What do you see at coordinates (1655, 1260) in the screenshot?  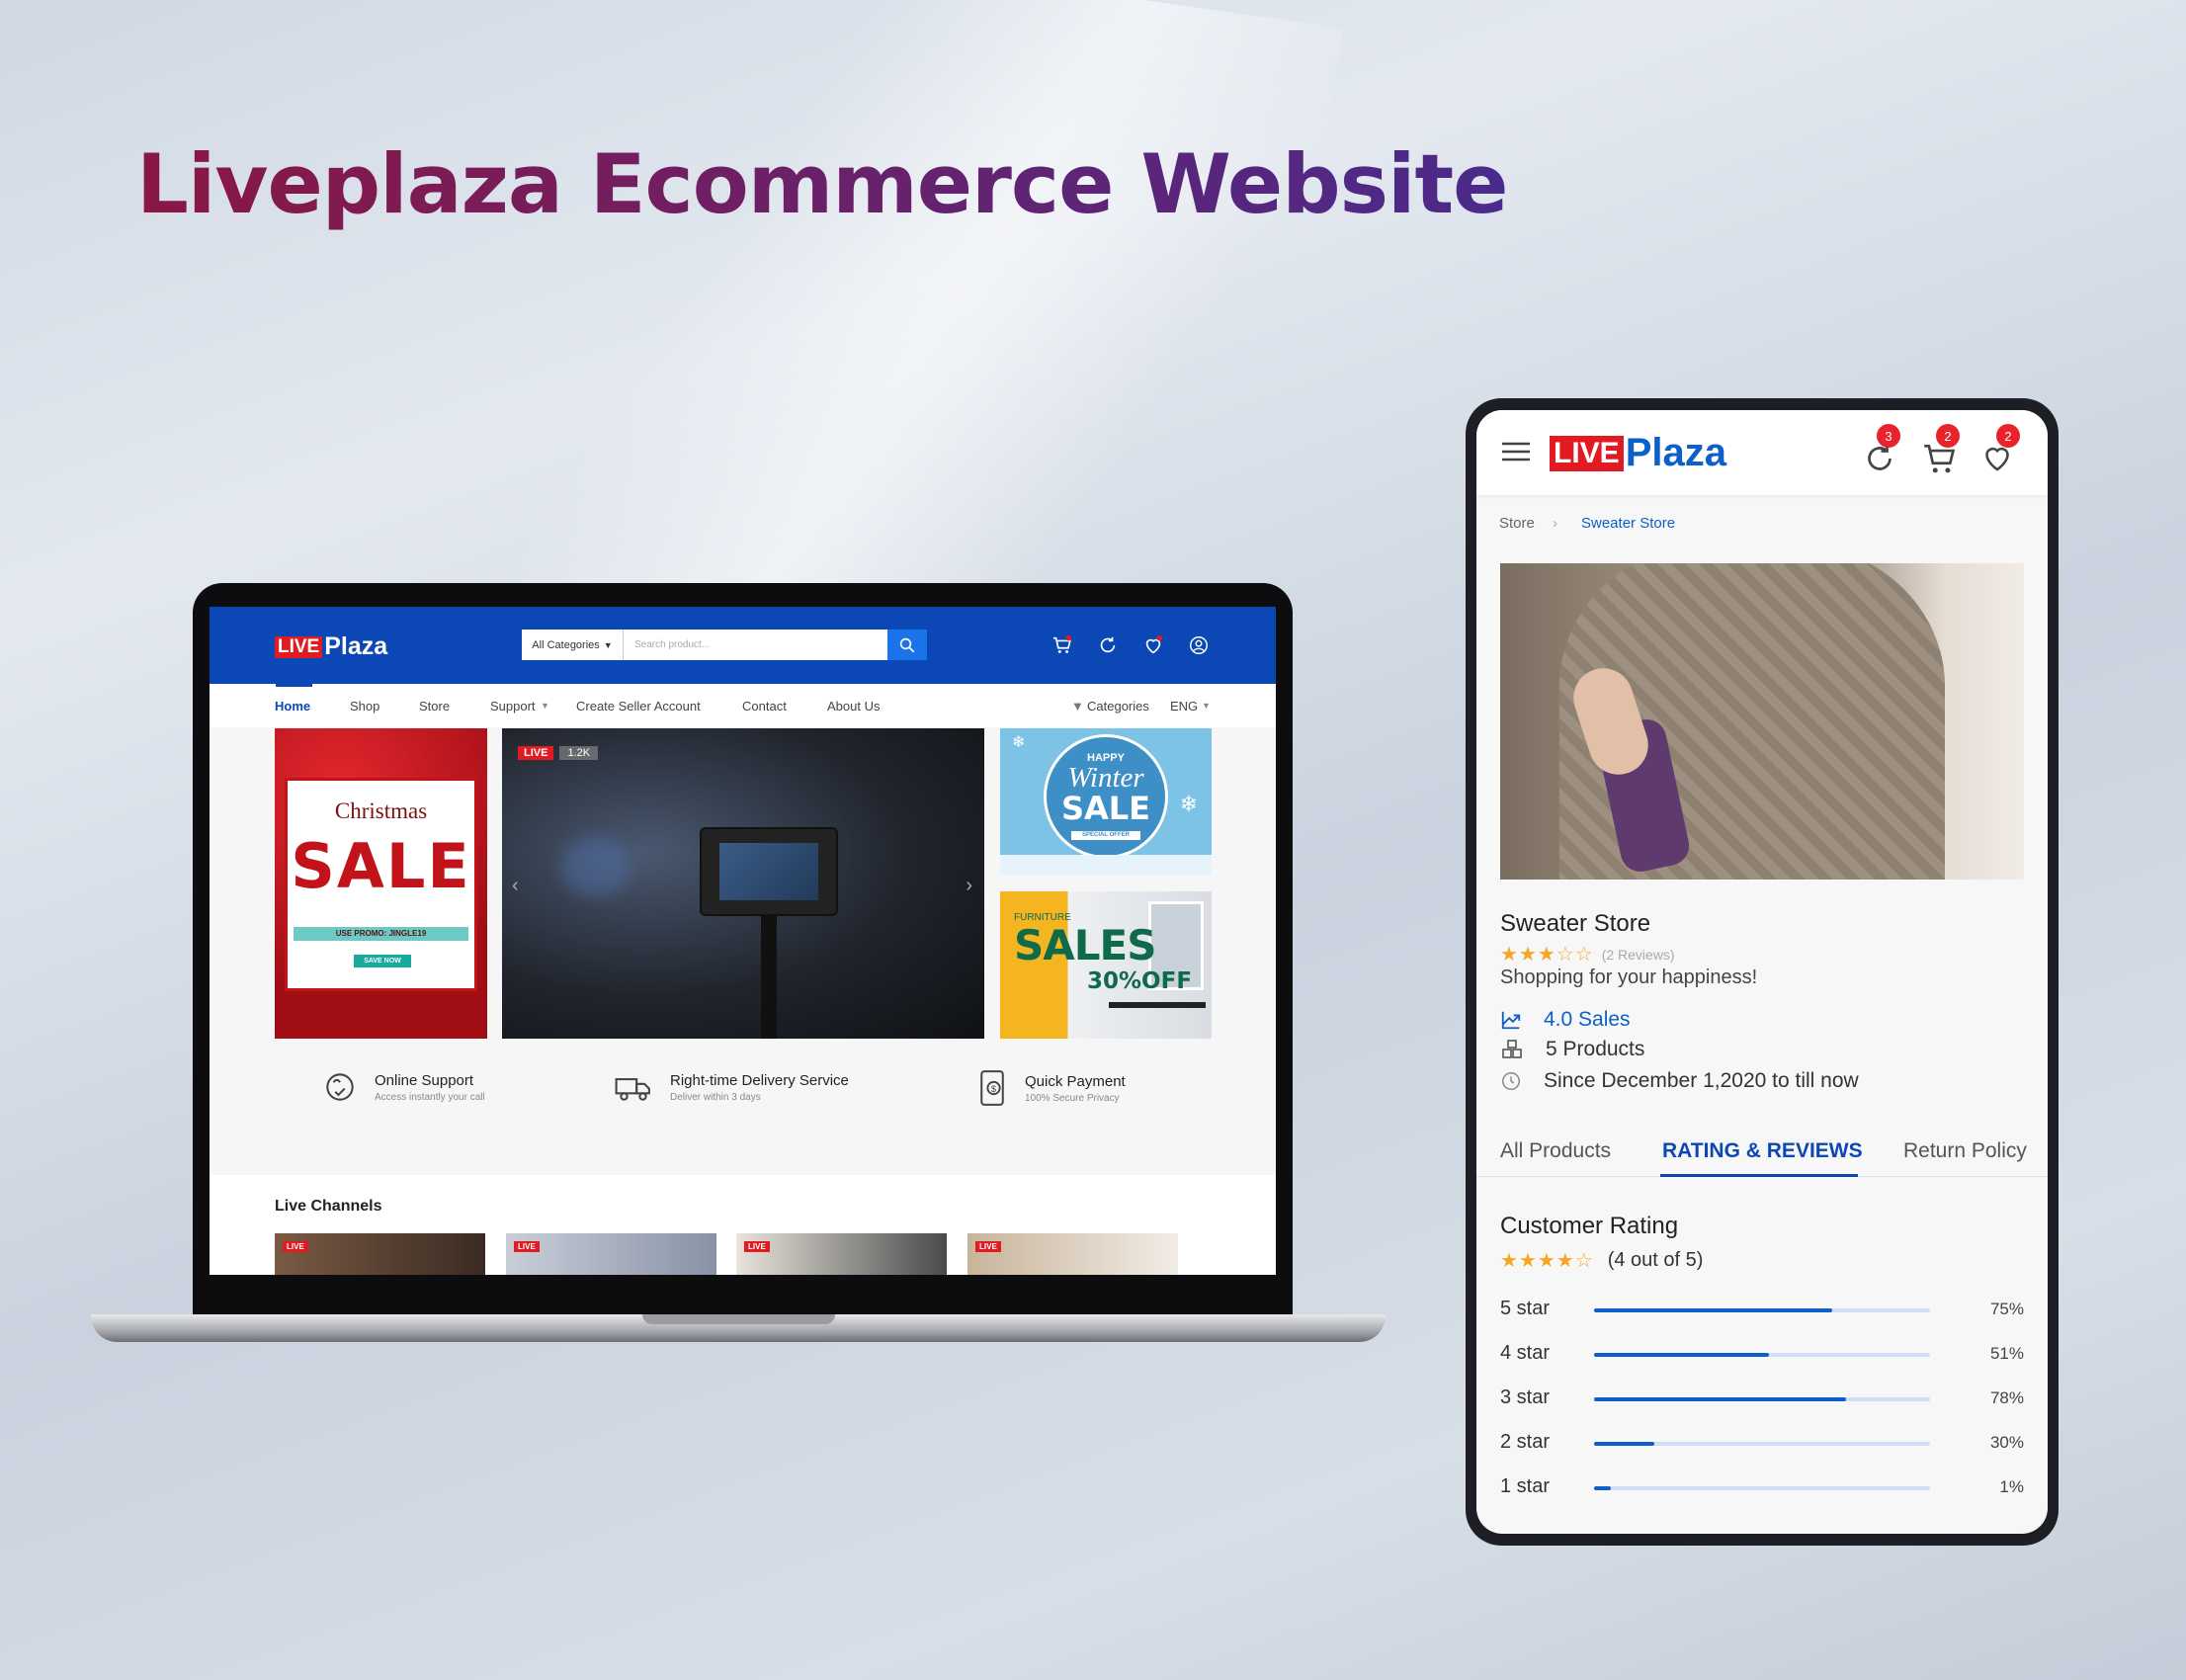 I see `customer-rating-score: (4 out of 5)` at bounding box center [1655, 1260].